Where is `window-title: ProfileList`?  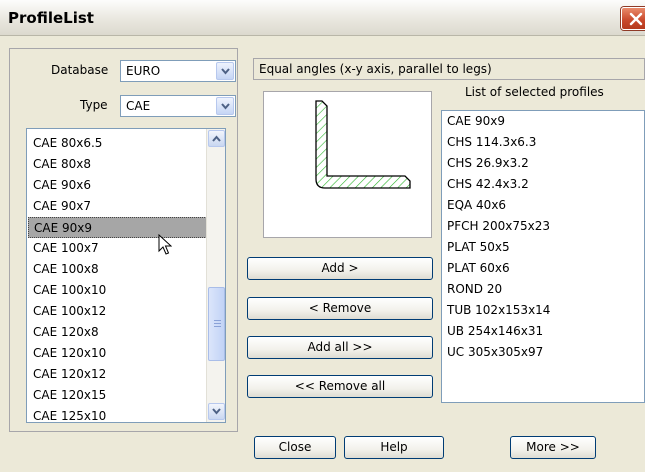
window-title: ProfileList is located at coordinates (51, 18).